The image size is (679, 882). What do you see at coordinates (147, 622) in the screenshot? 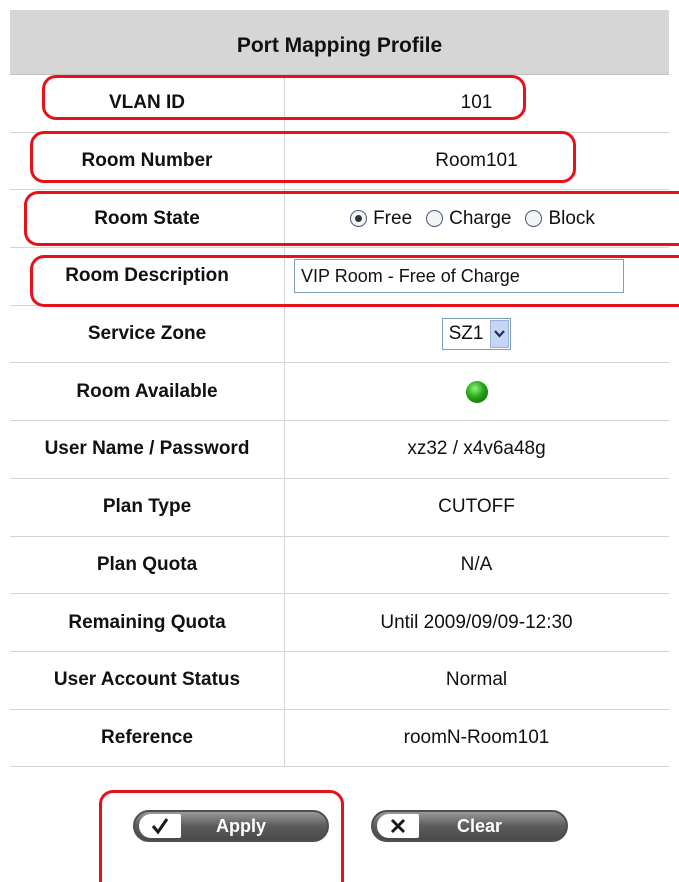
I see `row-label: Remaining Quota` at bounding box center [147, 622].